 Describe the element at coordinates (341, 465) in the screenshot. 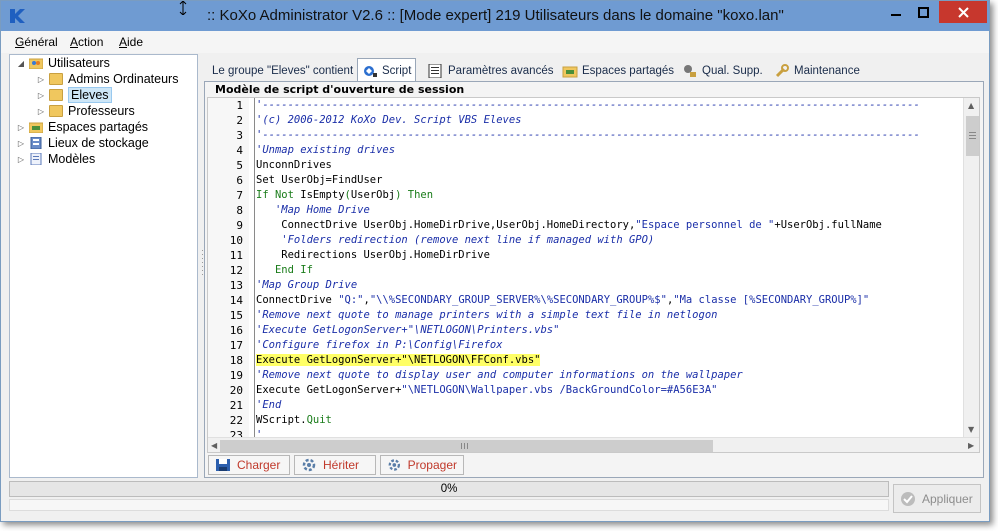

I see `inherit-button-label: Hériter` at that location.